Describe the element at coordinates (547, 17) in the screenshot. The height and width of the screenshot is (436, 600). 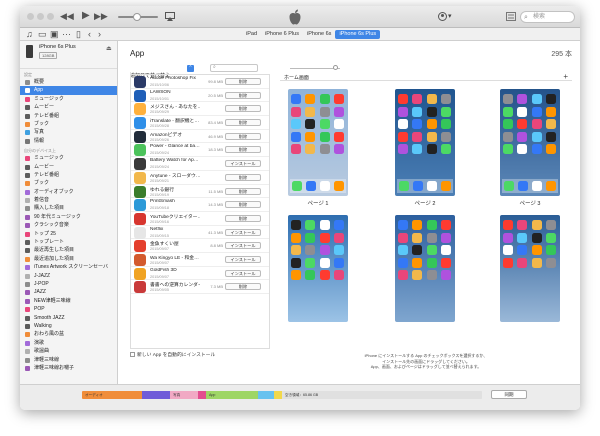
I see `search-input: ⌕ 検索` at that location.